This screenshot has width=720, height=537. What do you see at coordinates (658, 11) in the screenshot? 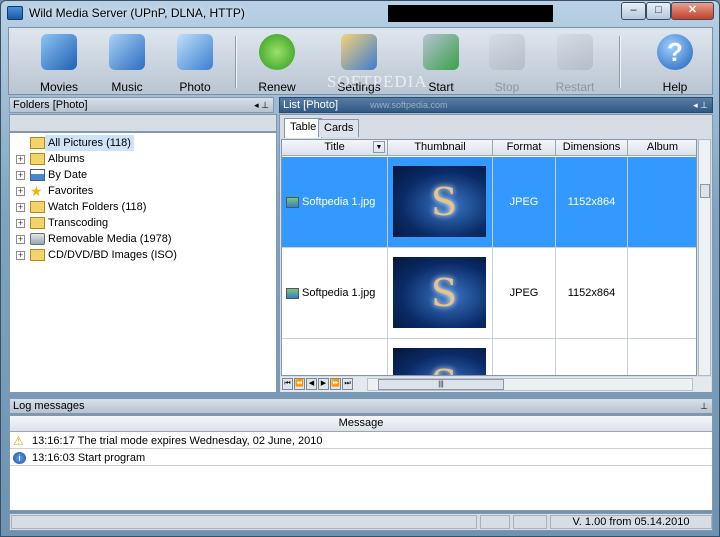
I see `maximize-button: □` at bounding box center [658, 11].